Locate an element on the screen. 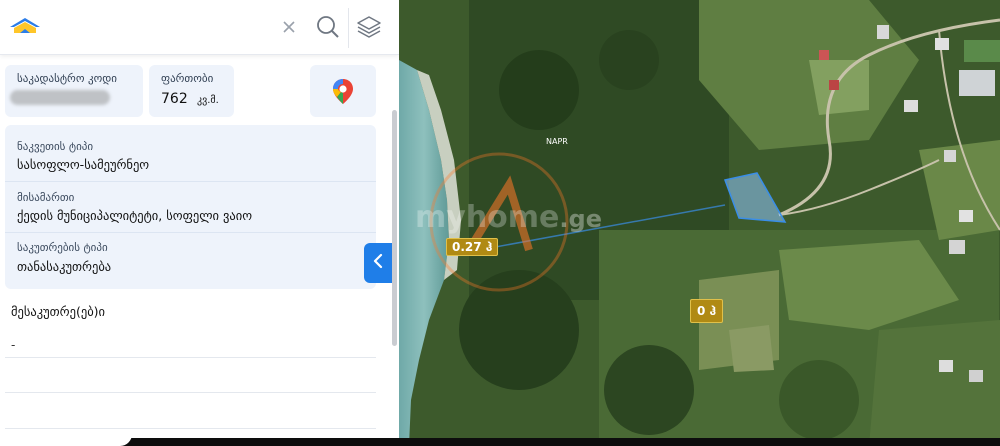 The height and width of the screenshot is (446, 1000). watermark-suffix: .ge is located at coordinates (580, 219).